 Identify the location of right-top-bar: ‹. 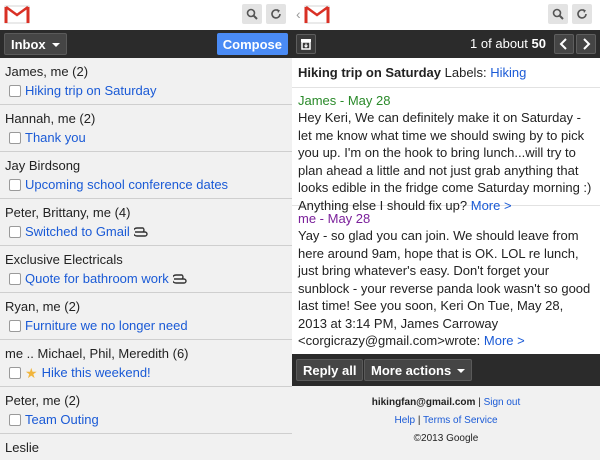
(446, 15).